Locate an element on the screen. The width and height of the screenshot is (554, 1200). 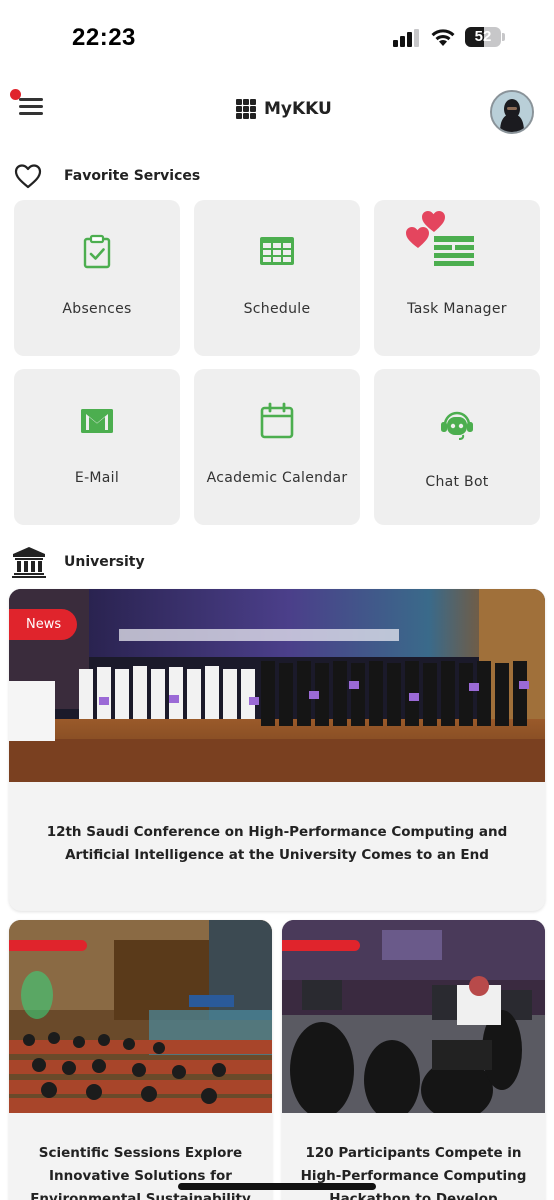
news-badge: News is located at coordinates (43, 624).